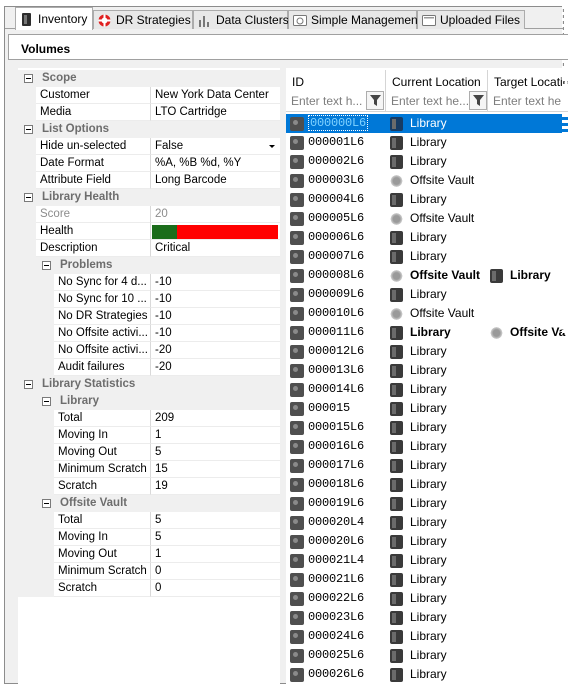 The height and width of the screenshot is (689, 568). Describe the element at coordinates (149, 588) in the screenshot. I see `prop-row: Scratch 0` at that location.